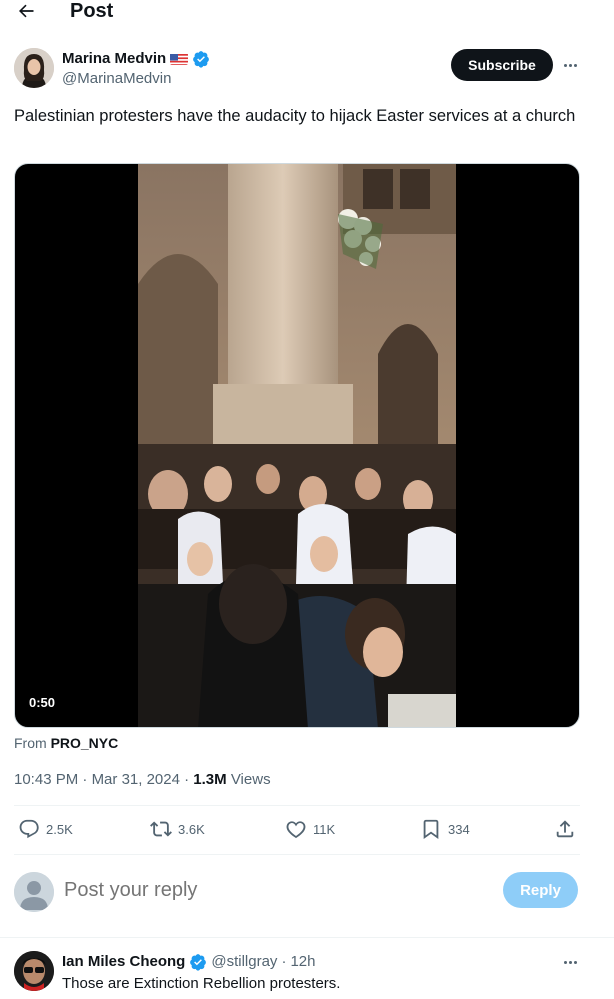 The height and width of the screenshot is (999, 614). I want to click on reply-input, so click(254, 890).